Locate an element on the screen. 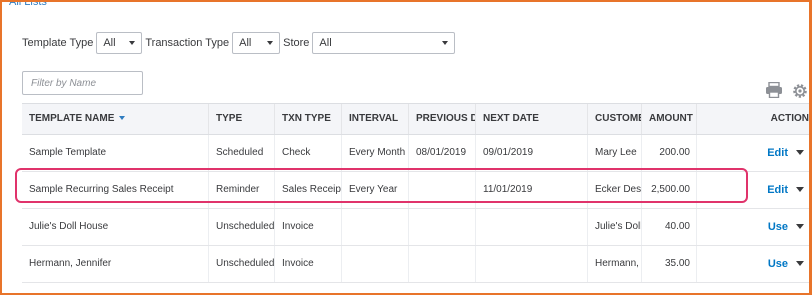  transaction-type-value: All is located at coordinates (245, 43).